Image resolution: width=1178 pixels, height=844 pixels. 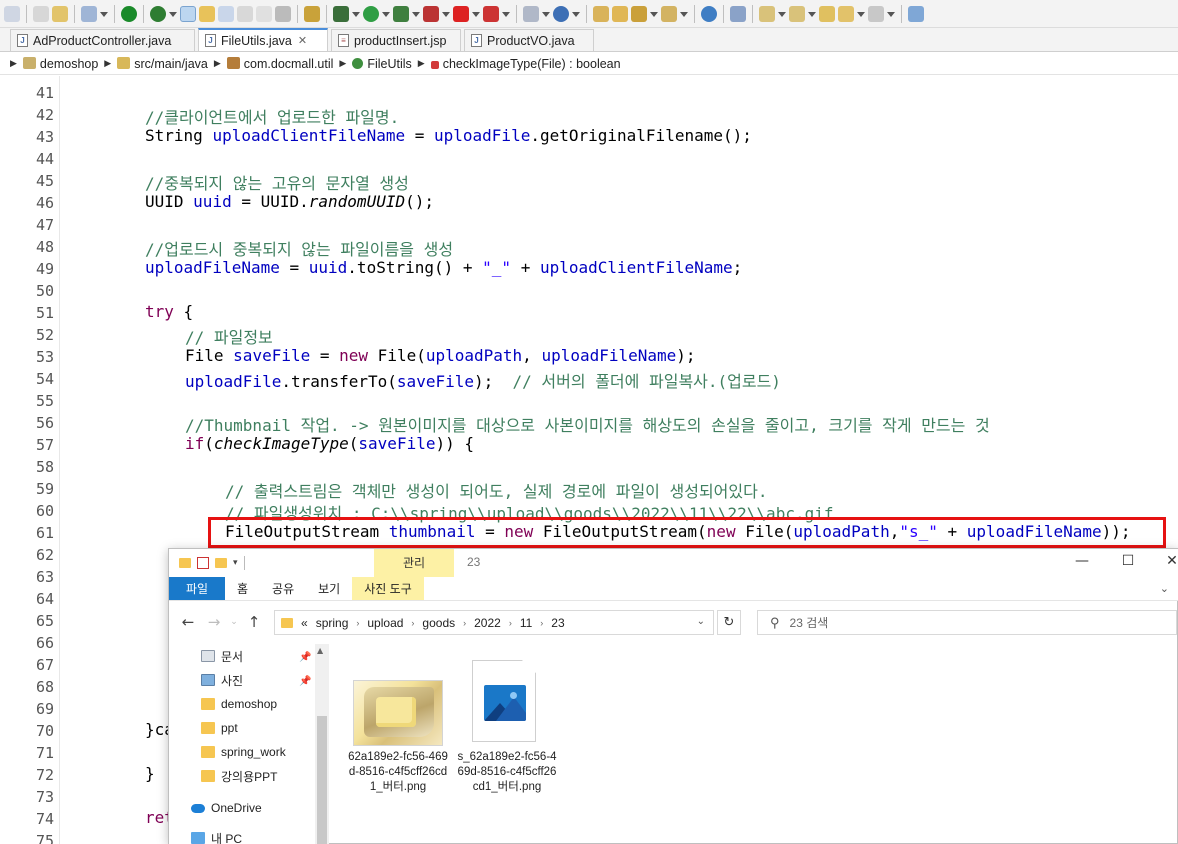 I want to click on debug-icon, so click(x=341, y=13).